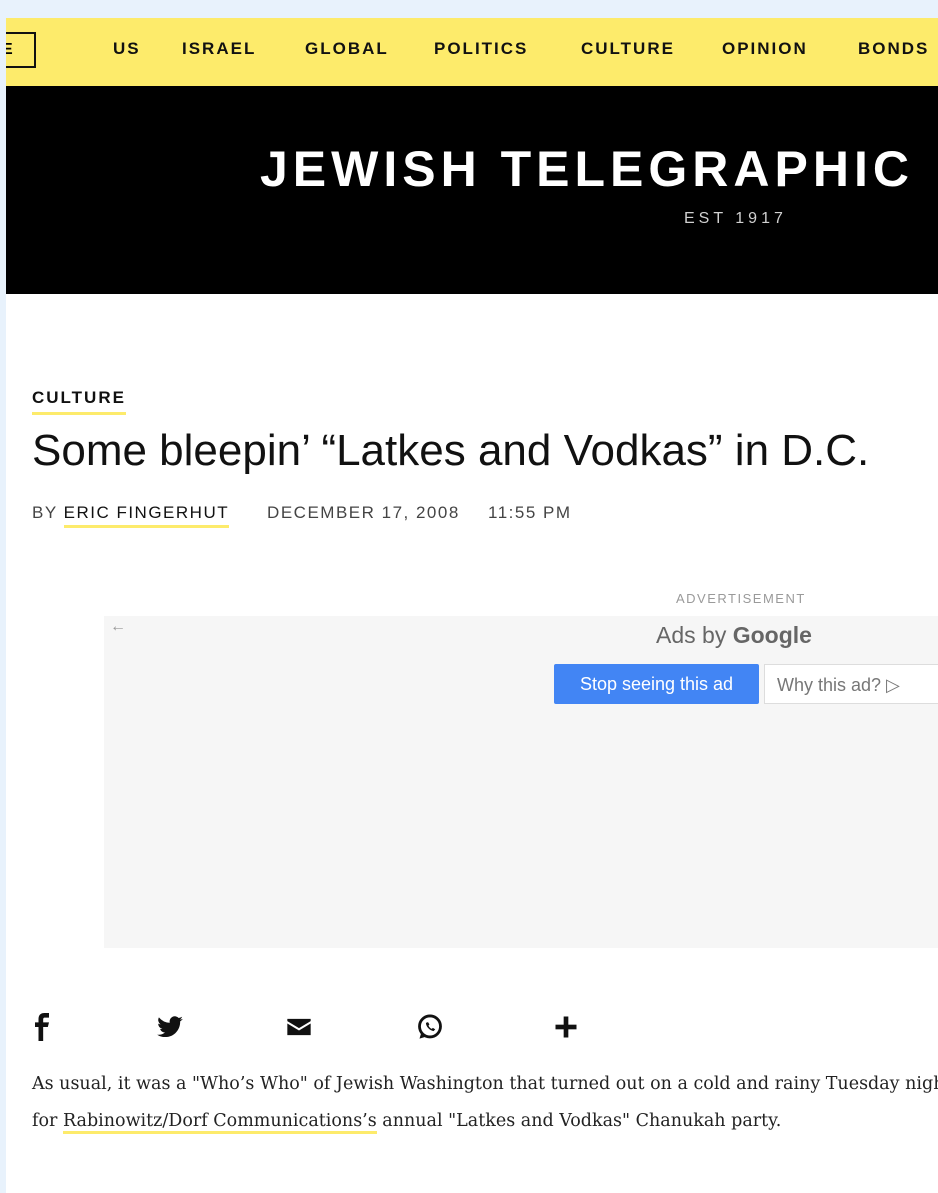 The image size is (938, 1193). Describe the element at coordinates (628, 49) in the screenshot. I see `nav-item-culture: CULTURE` at that location.